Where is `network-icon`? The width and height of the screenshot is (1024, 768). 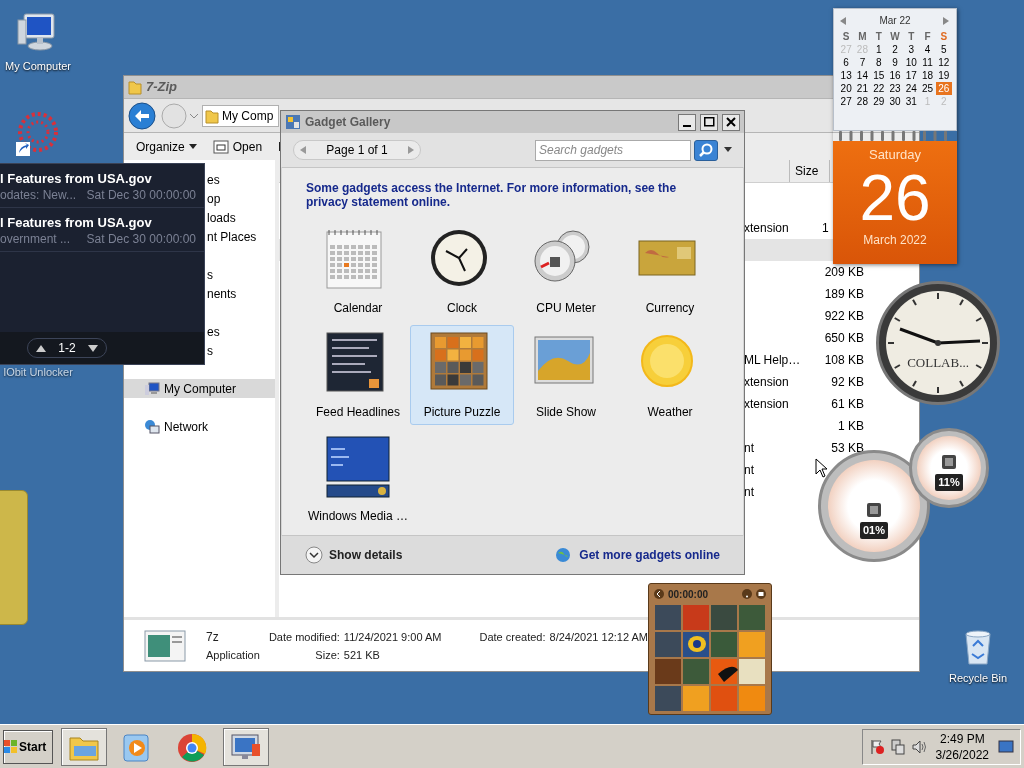
network-icon is located at coordinates (152, 426).